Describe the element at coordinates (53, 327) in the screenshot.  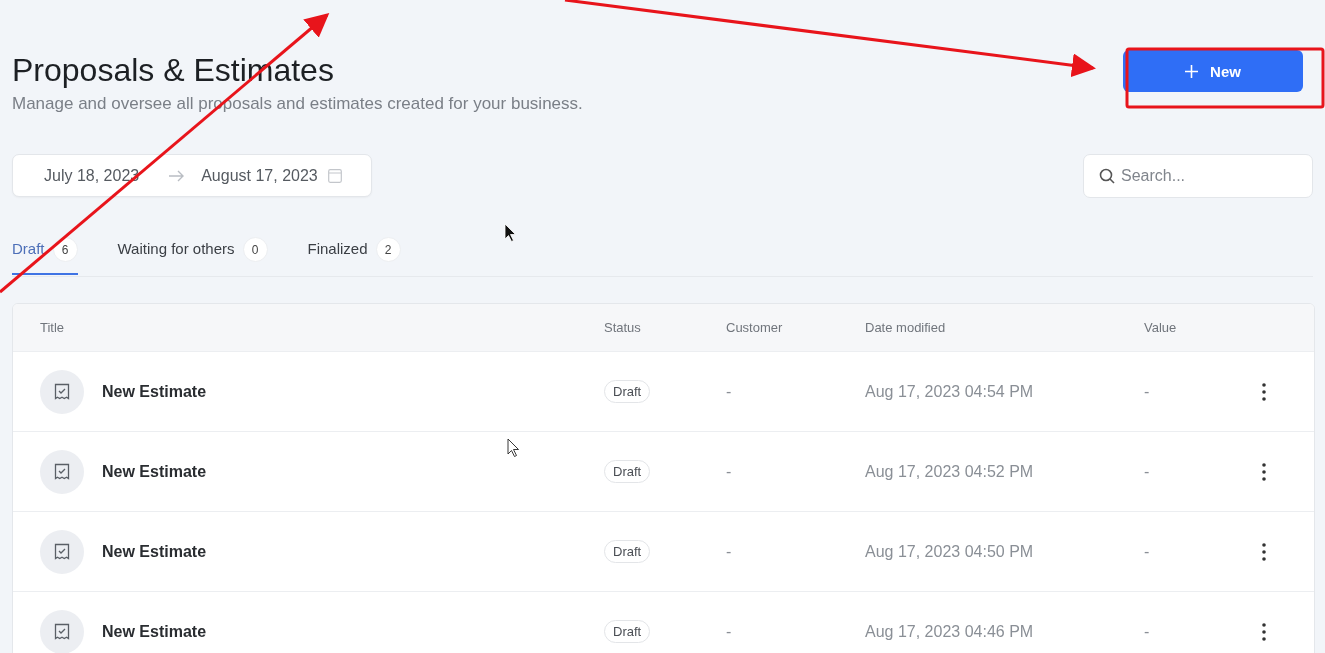
I see `column-header: Title` at that location.